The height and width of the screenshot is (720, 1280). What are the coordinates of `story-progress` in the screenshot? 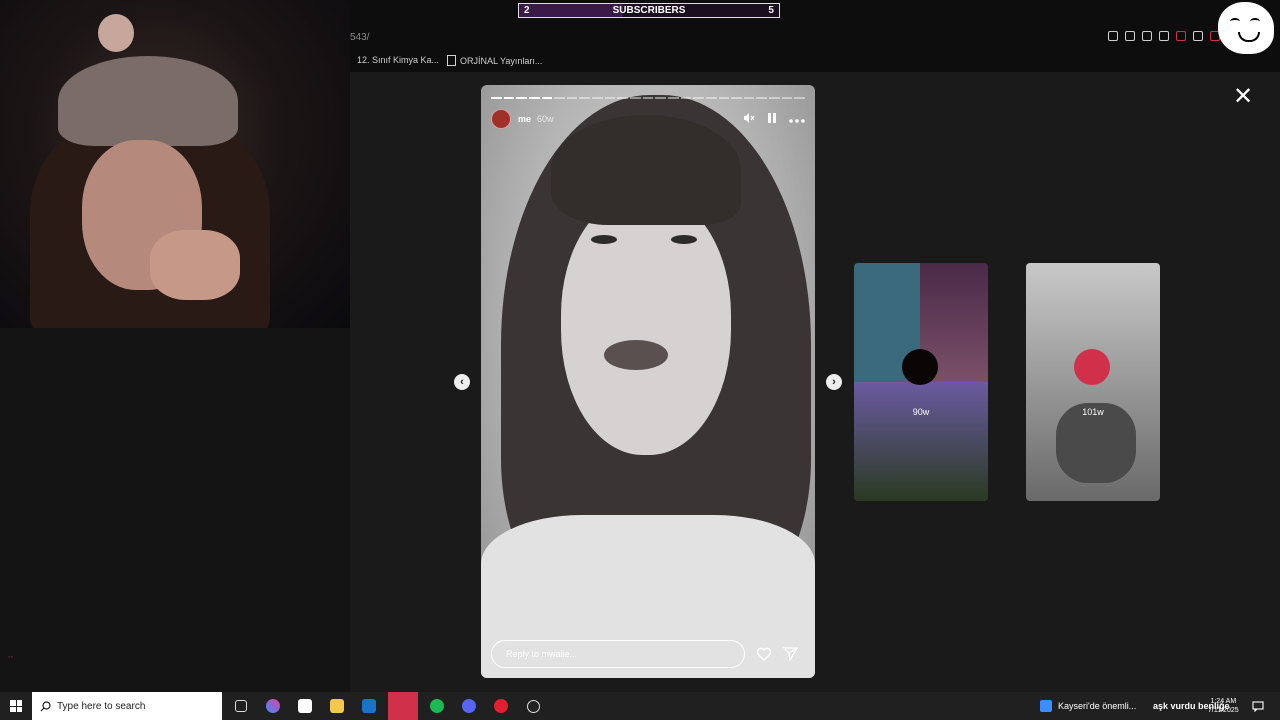 It's located at (648, 98).